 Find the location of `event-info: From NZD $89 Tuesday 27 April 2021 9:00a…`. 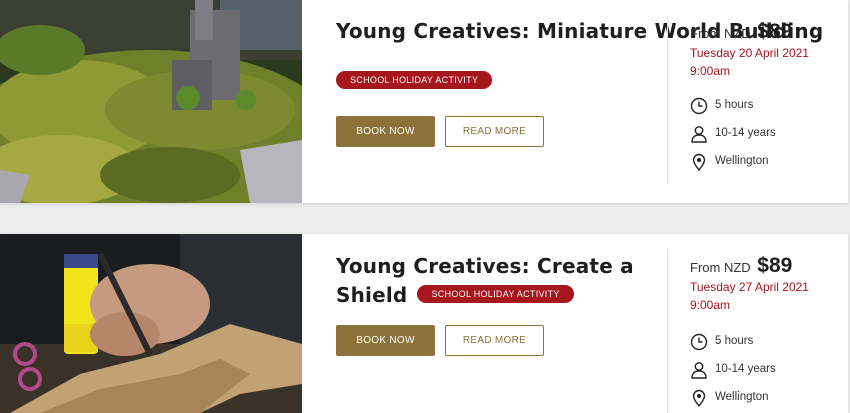

event-info: From NZD $89 Tuesday 27 April 2021 9:00a… is located at coordinates (769, 284).